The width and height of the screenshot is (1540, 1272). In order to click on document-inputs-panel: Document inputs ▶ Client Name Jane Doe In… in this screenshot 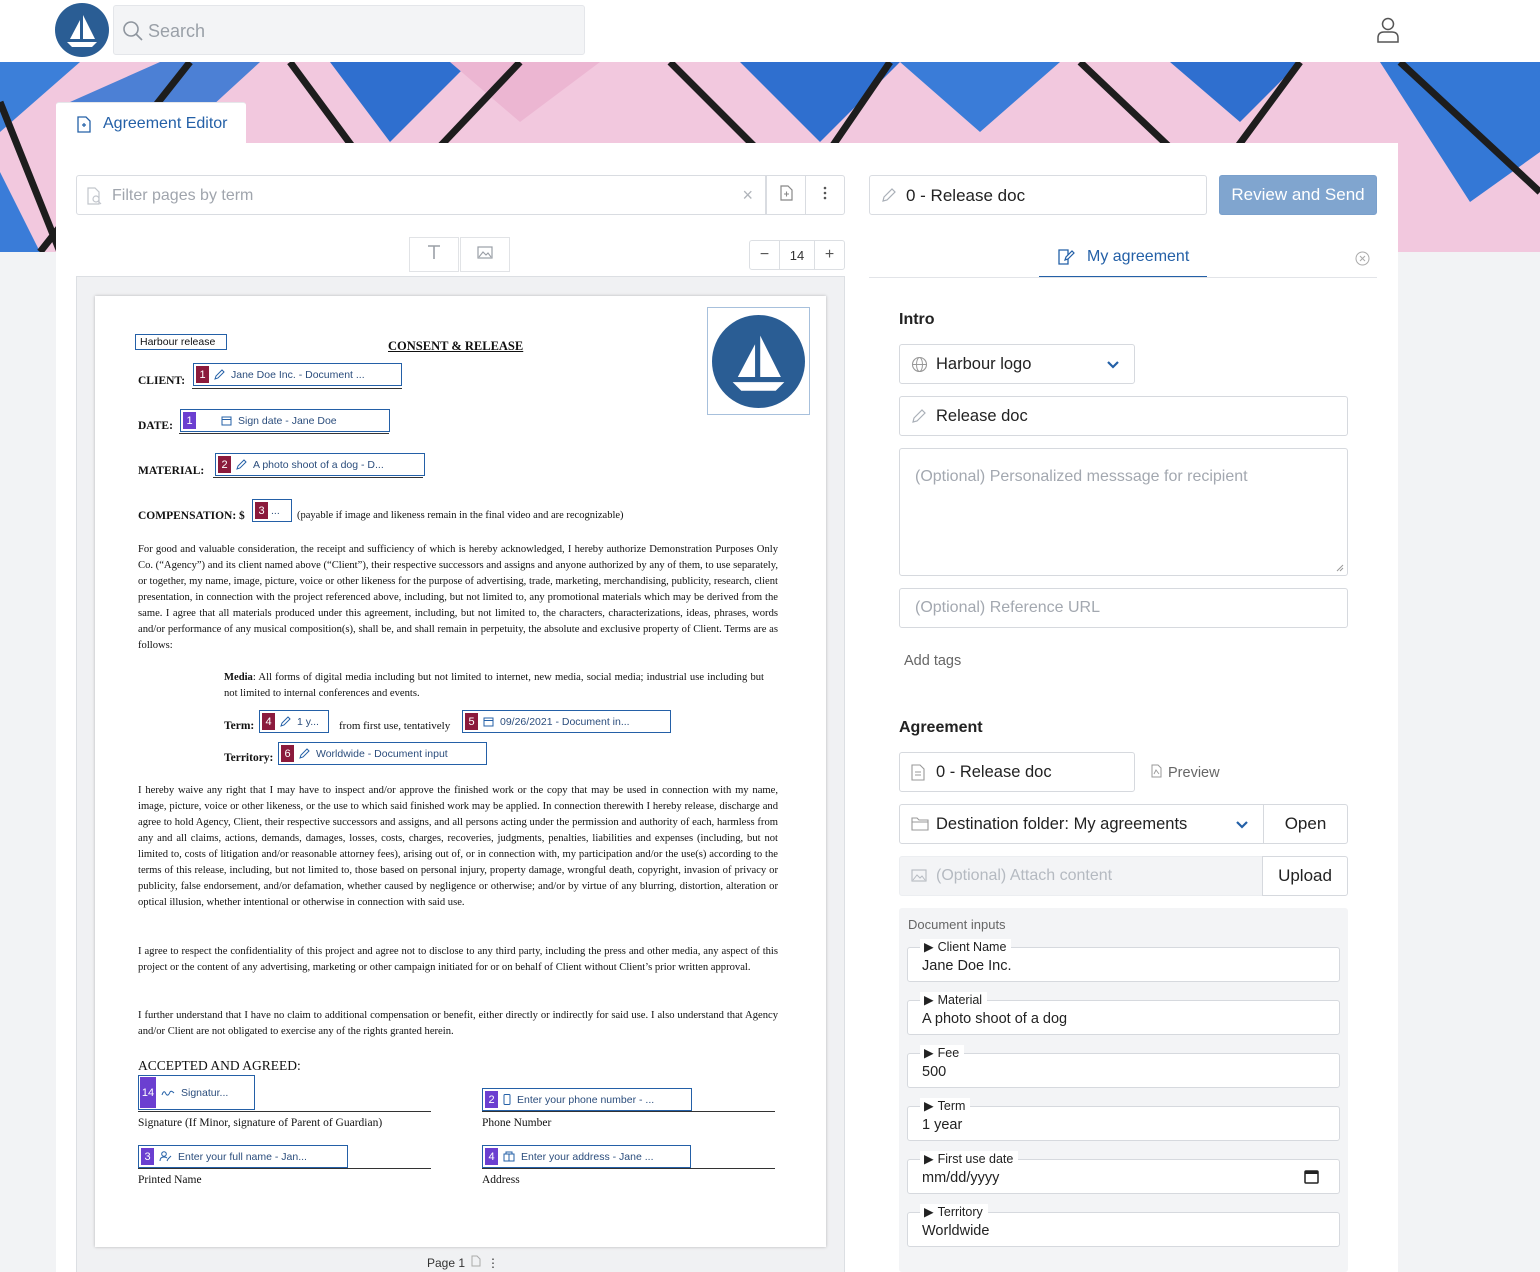, I will do `click(1123, 1090)`.